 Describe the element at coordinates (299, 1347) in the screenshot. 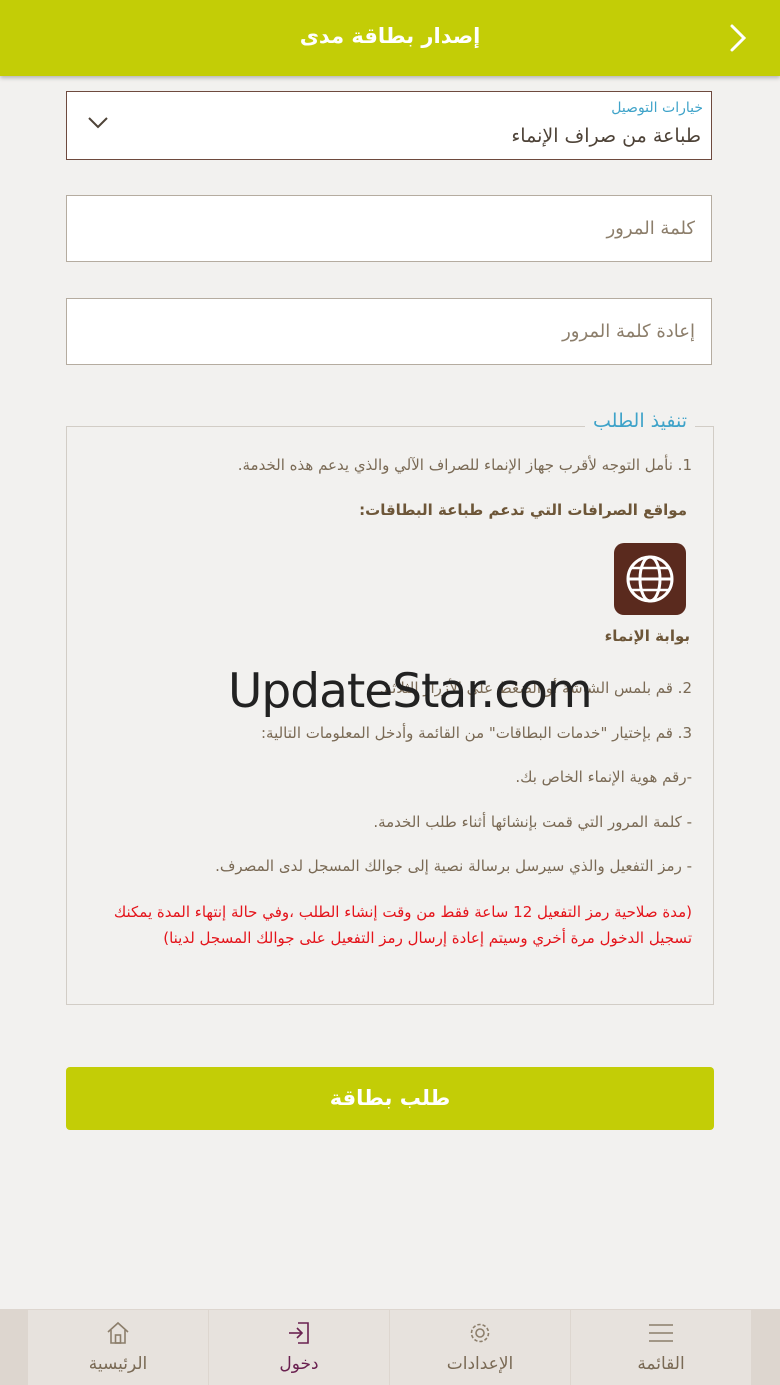

I see `nav-login: دخول` at that location.